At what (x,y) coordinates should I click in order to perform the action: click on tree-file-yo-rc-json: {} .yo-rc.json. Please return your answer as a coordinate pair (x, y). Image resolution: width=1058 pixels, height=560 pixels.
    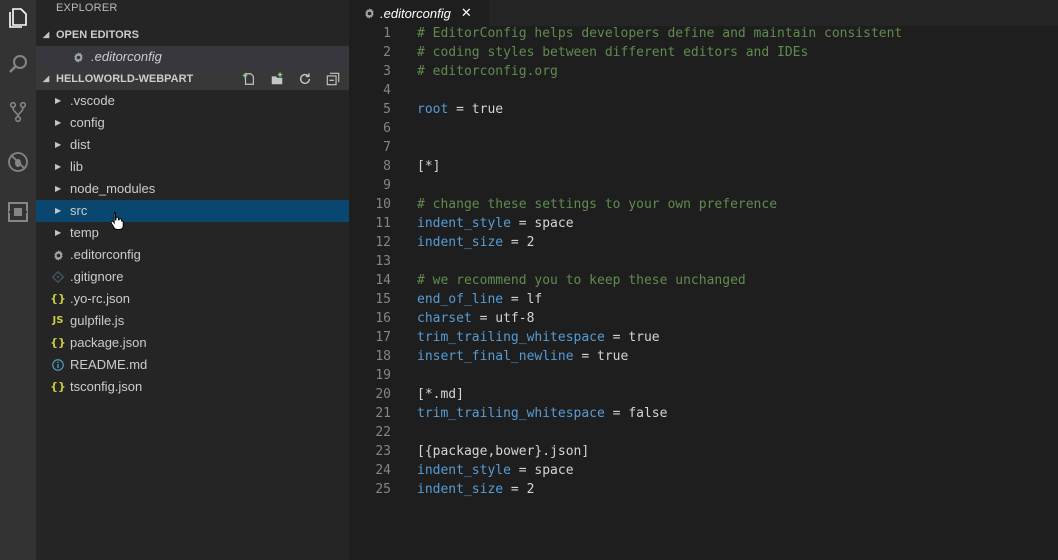
    Looking at the image, I should click on (192, 299).